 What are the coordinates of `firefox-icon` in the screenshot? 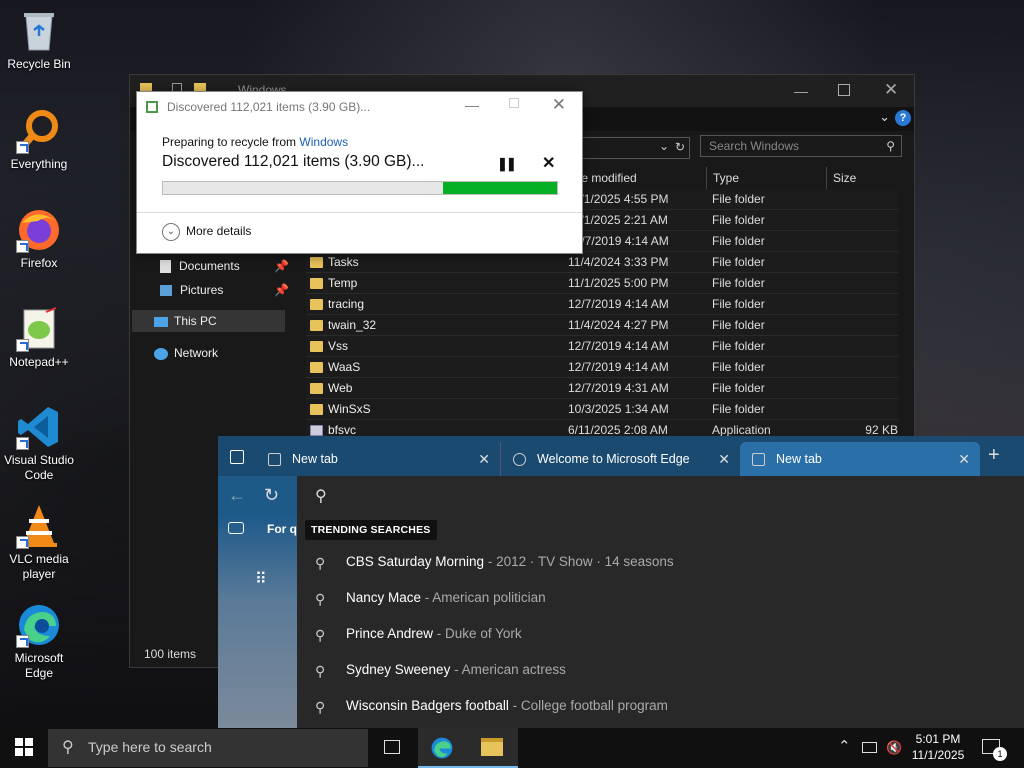 It's located at (39, 230).